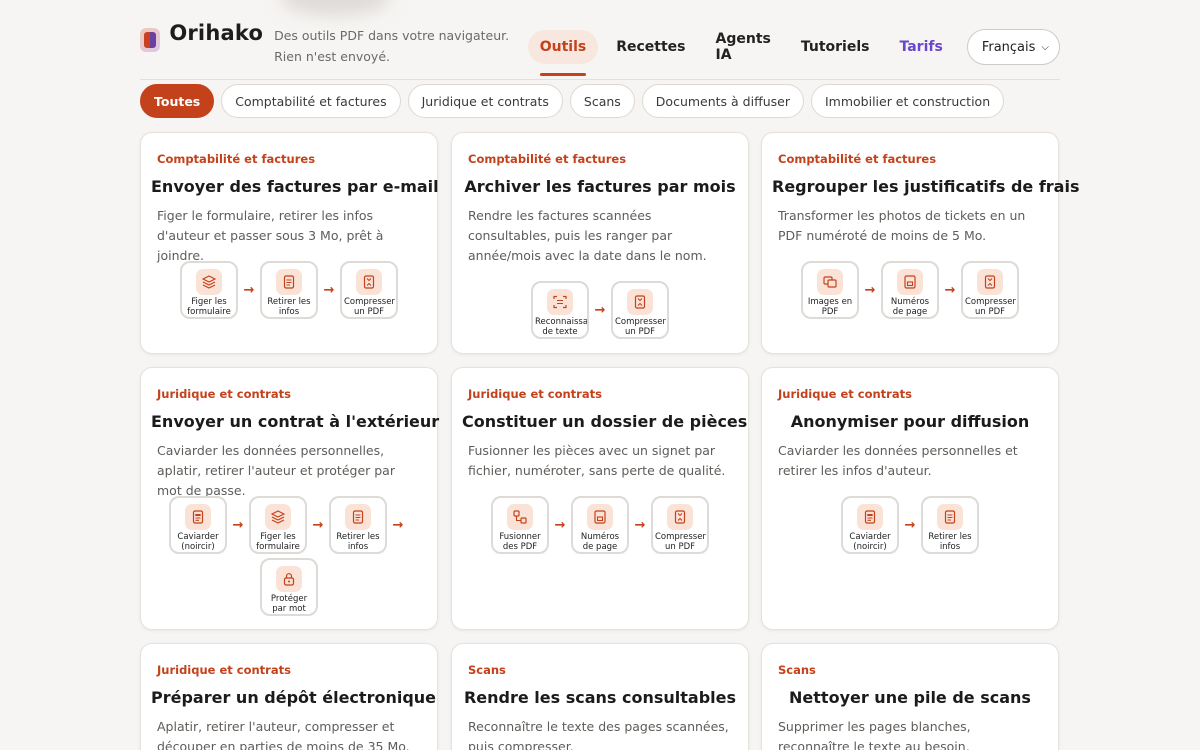 This screenshot has width=1200, height=750. I want to click on nav-tarifs: Tarifs, so click(920, 47).